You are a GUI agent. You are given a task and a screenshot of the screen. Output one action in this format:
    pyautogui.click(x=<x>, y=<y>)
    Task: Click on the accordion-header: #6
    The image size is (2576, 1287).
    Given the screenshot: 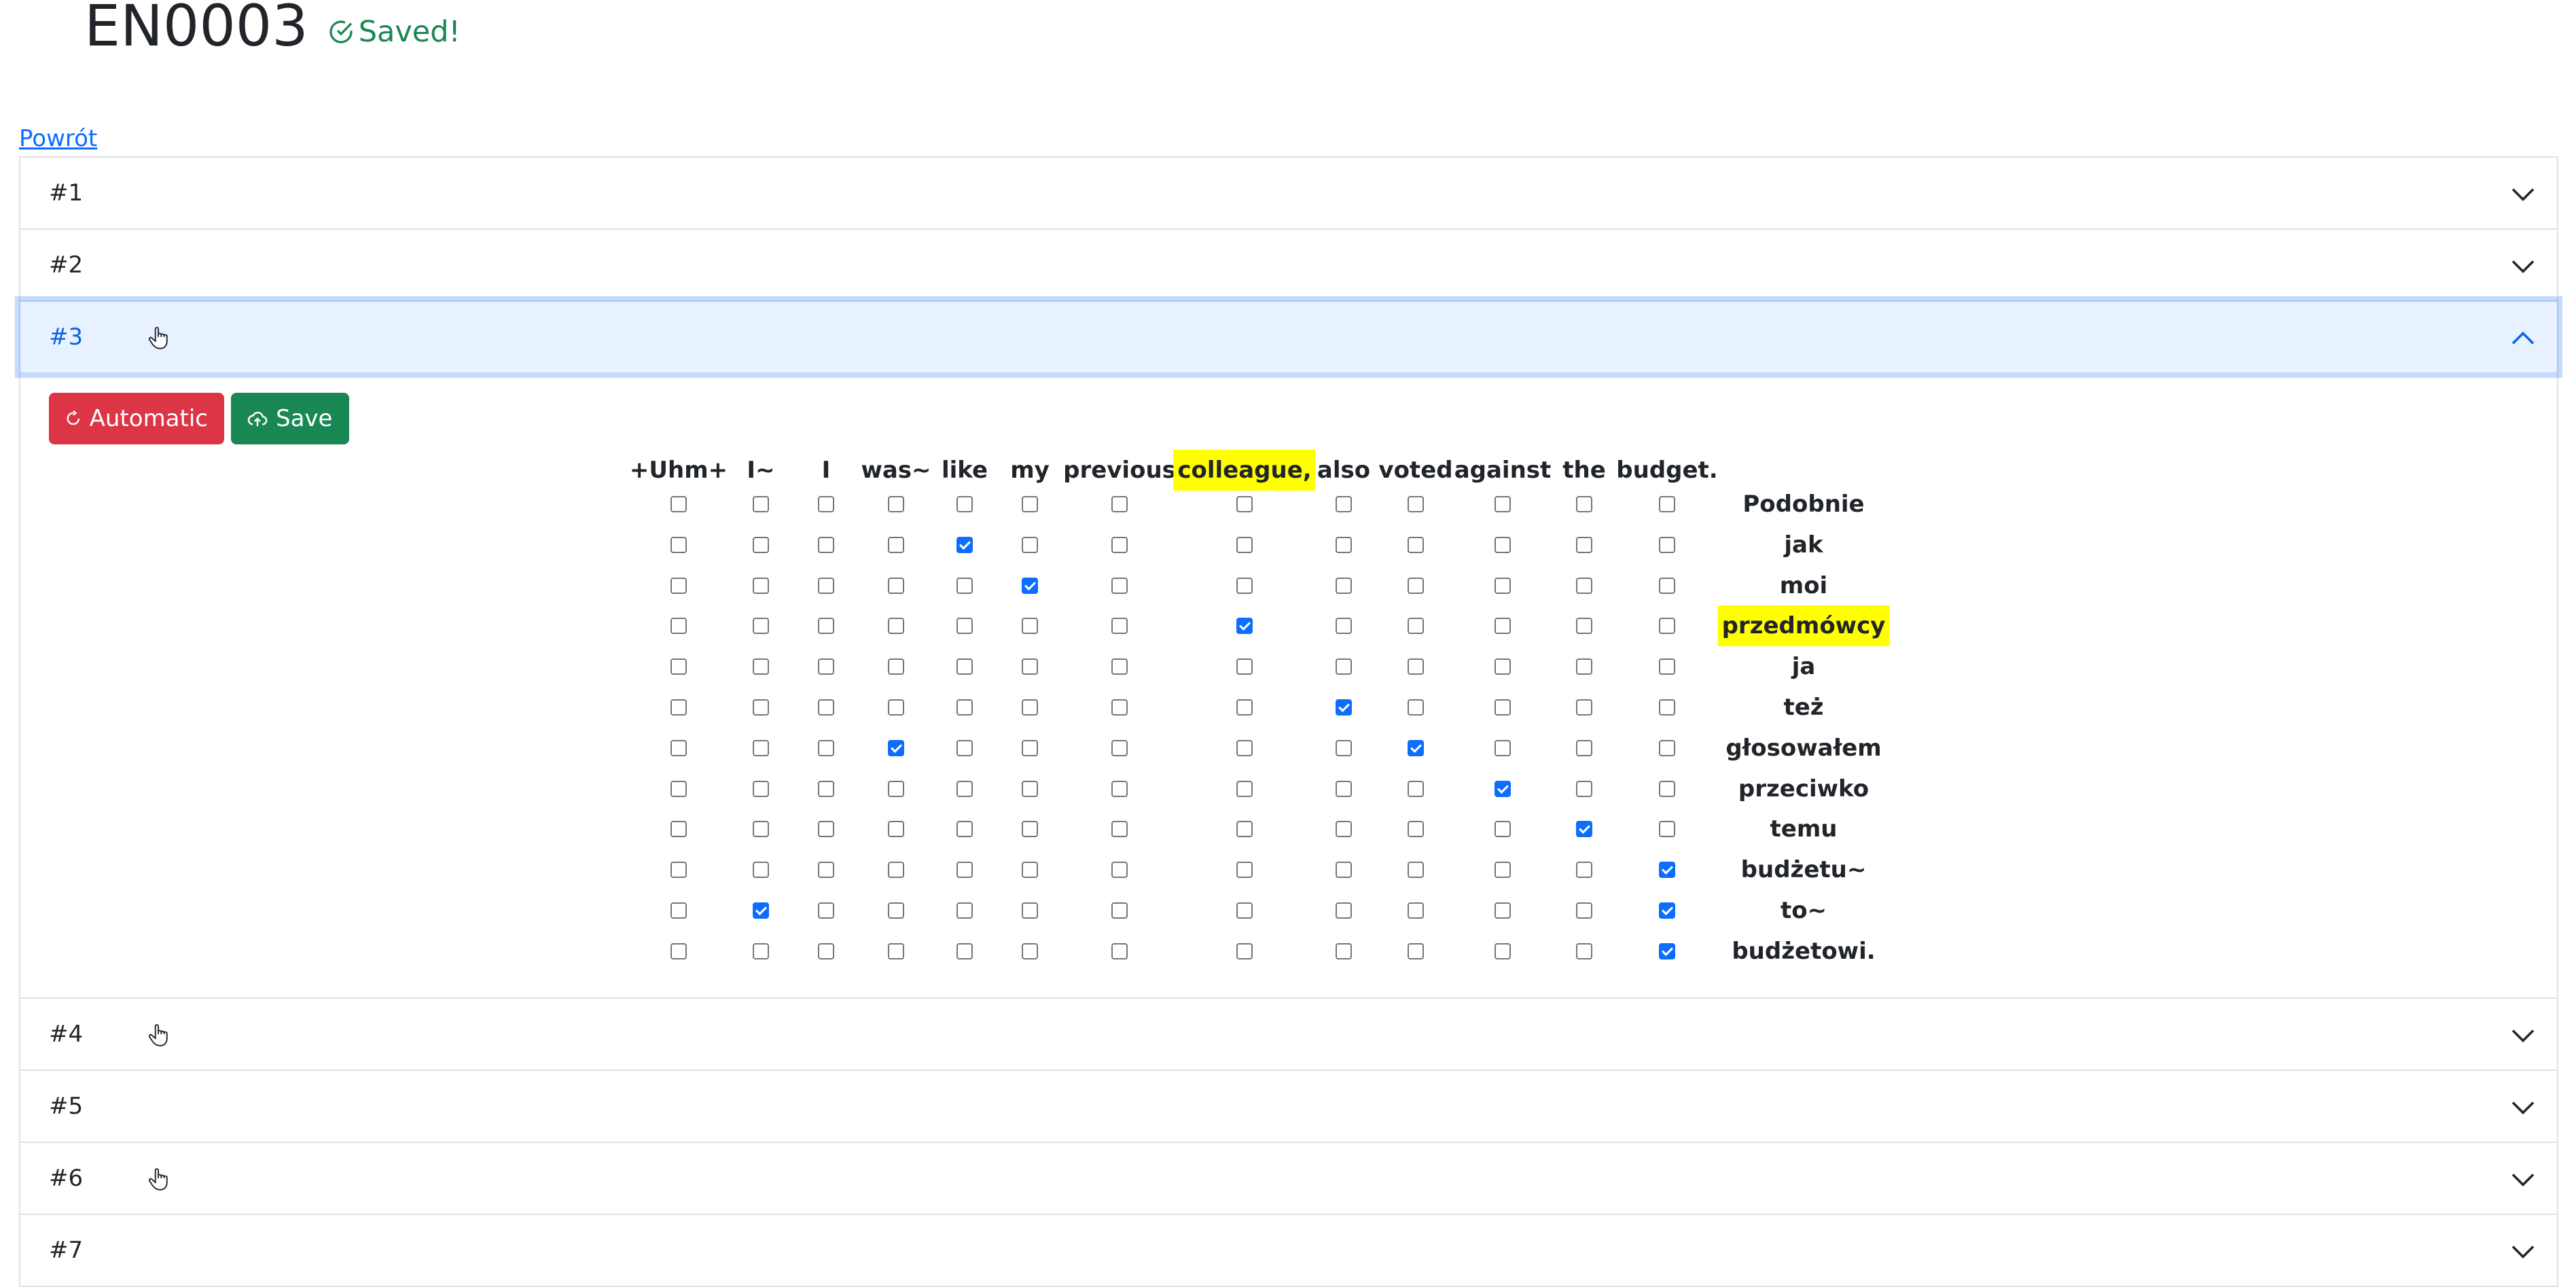 What is the action you would take?
    pyautogui.click(x=1288, y=1178)
    